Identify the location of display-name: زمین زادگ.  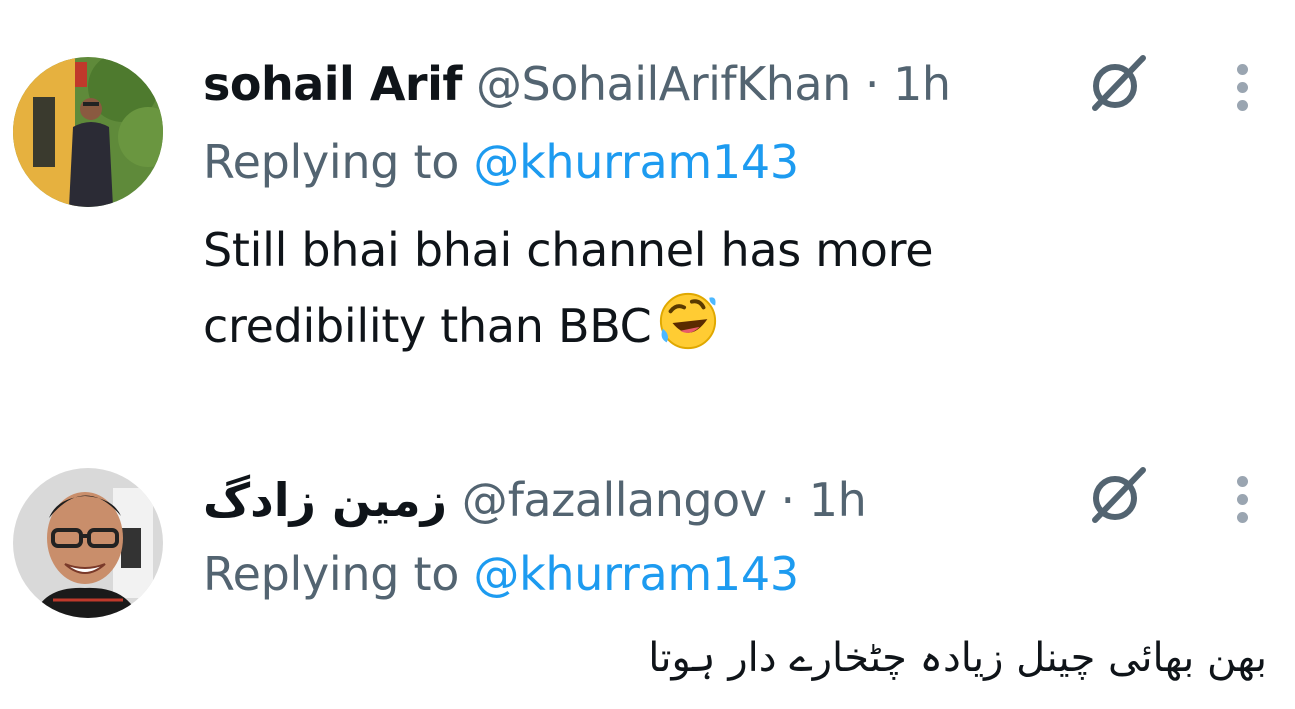
(325, 500).